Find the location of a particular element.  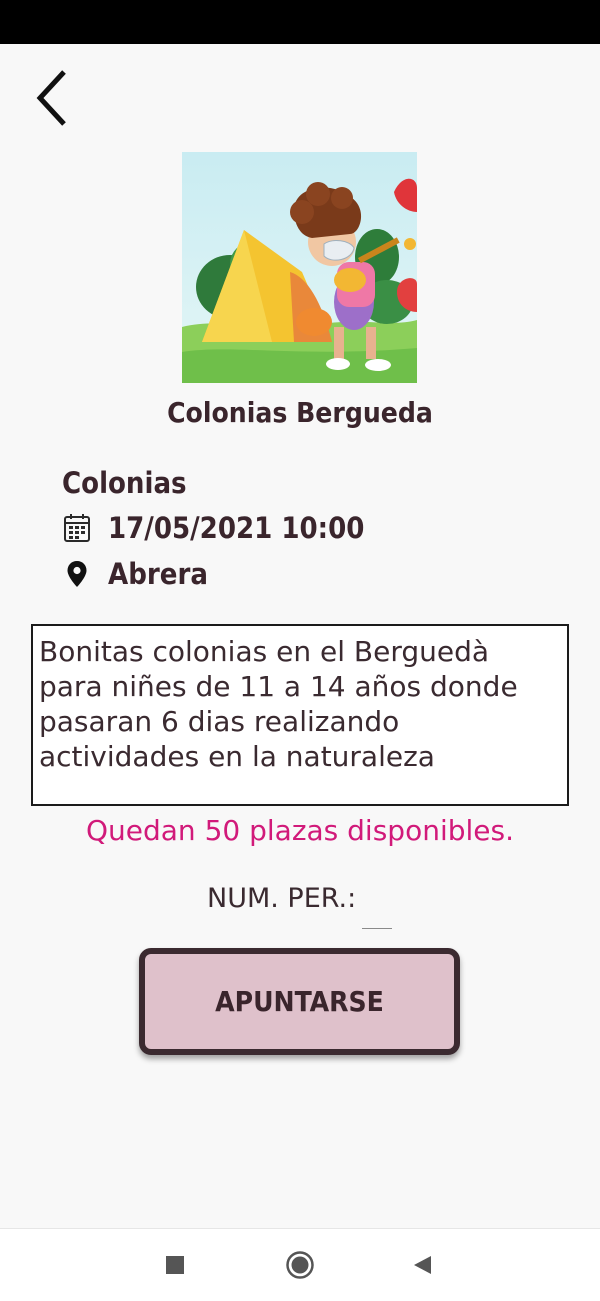

apuntarse-button: APUNTARSE is located at coordinates (299, 1001).